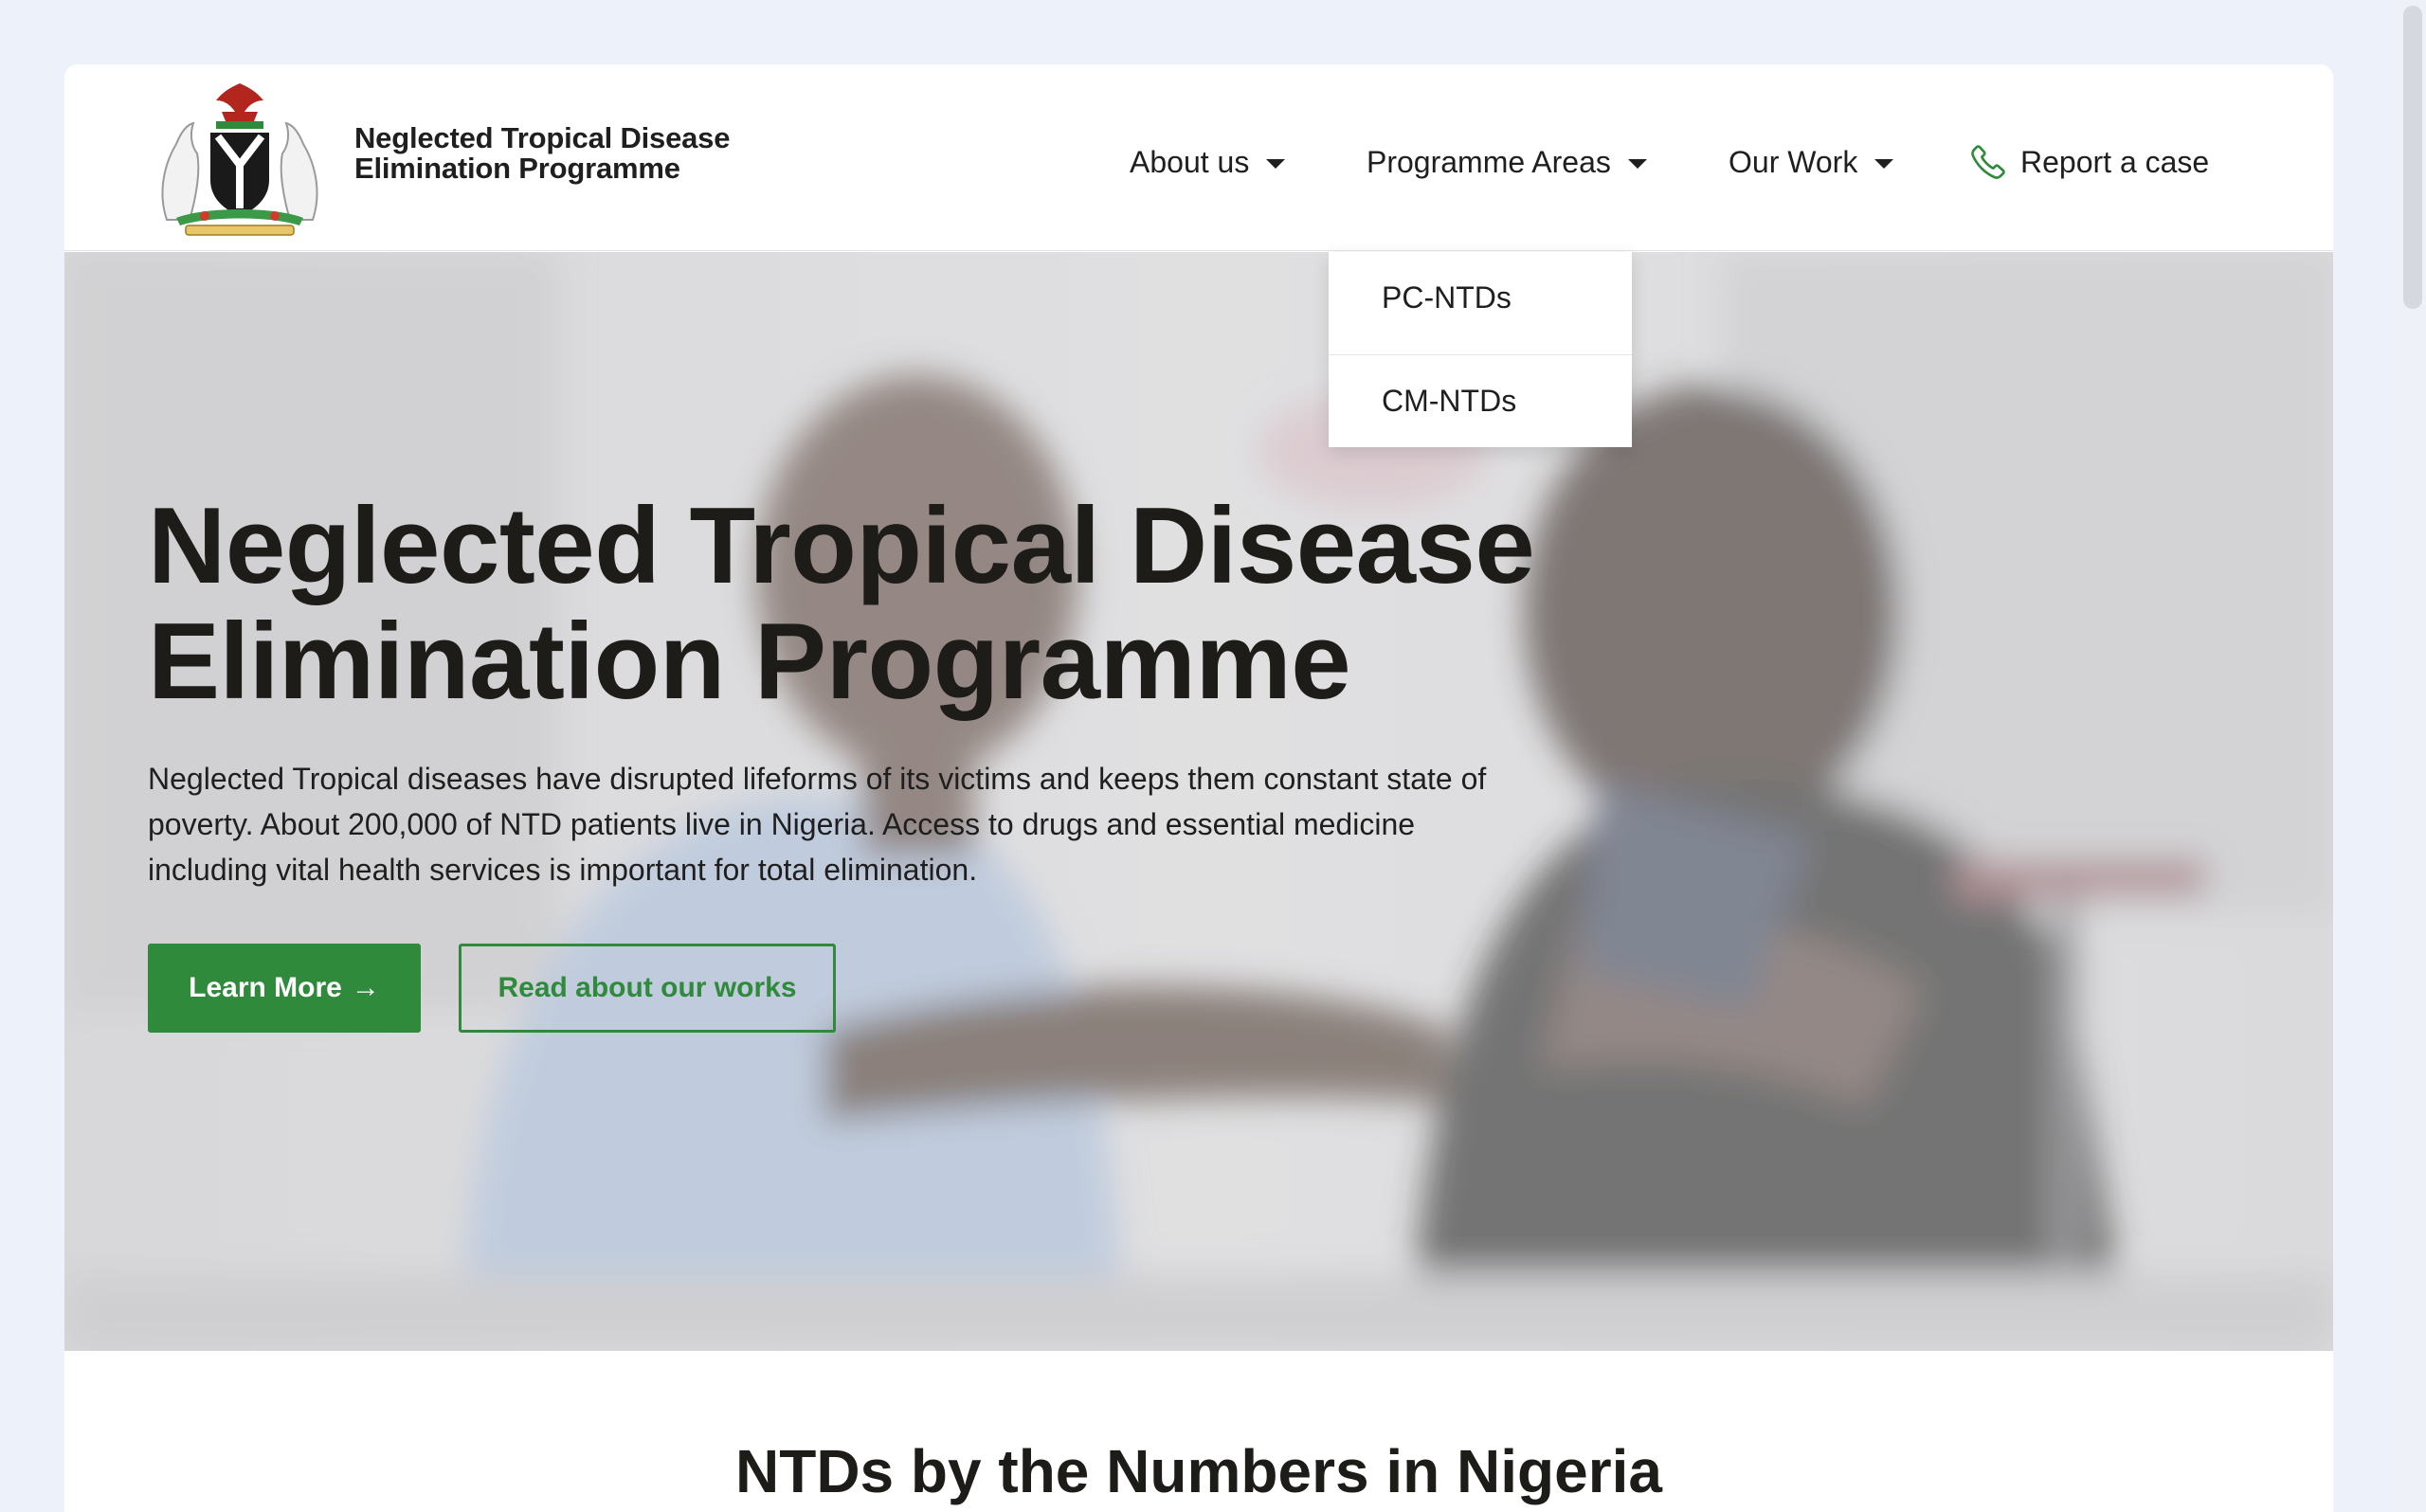  I want to click on programme-areas-dropdown: PC-NTDs CM-NTDs, so click(1480, 349).